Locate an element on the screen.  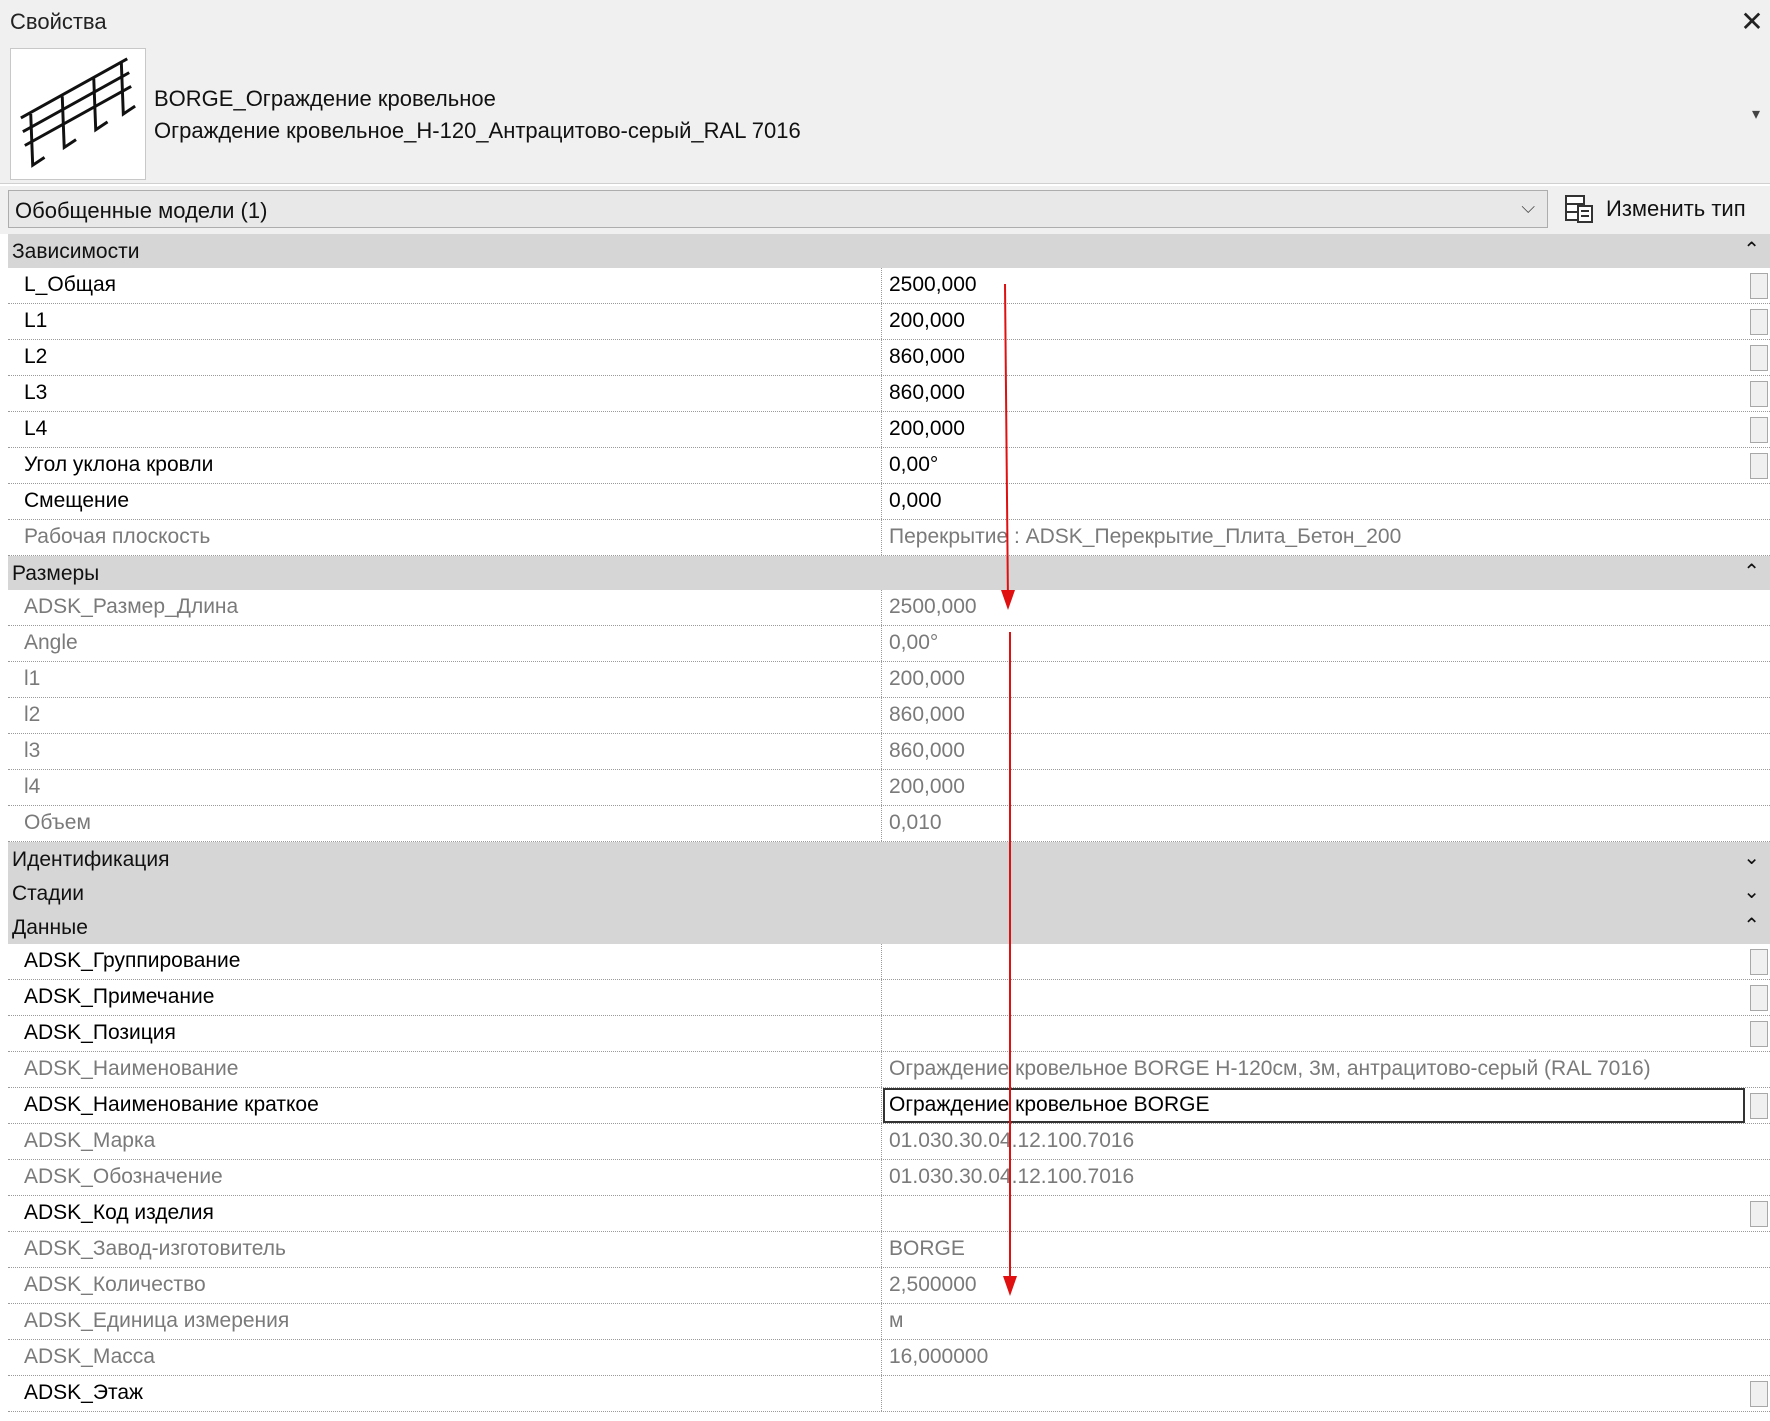
property-name: ADSK_Позиция is located at coordinates (445, 1033).